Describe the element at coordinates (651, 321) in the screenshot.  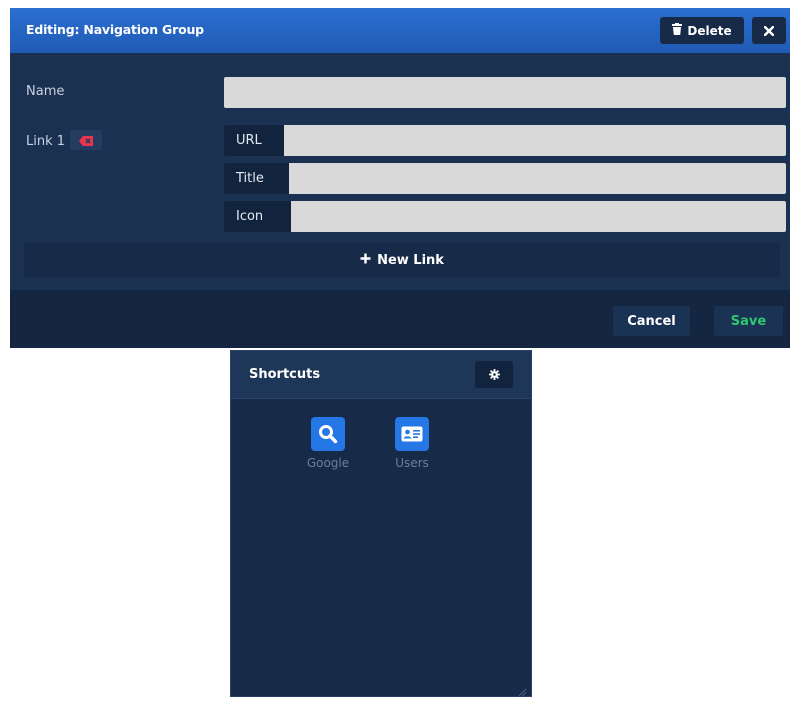
I see `cancel-button: Cancel` at that location.